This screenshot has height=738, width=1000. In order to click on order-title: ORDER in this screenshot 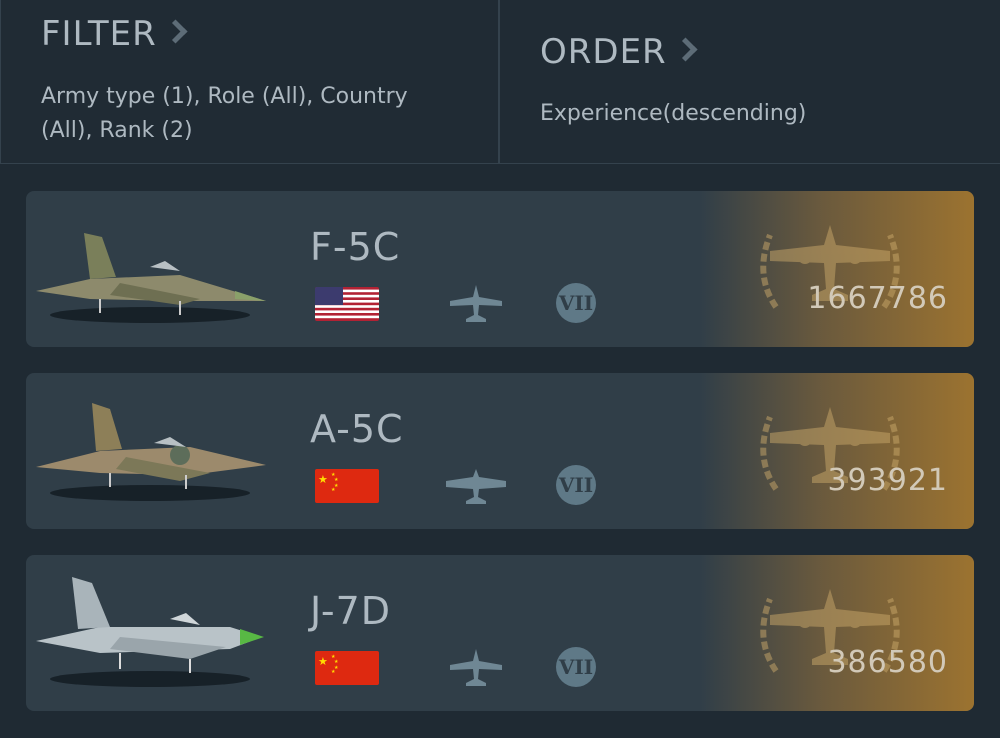, I will do `click(619, 52)`.